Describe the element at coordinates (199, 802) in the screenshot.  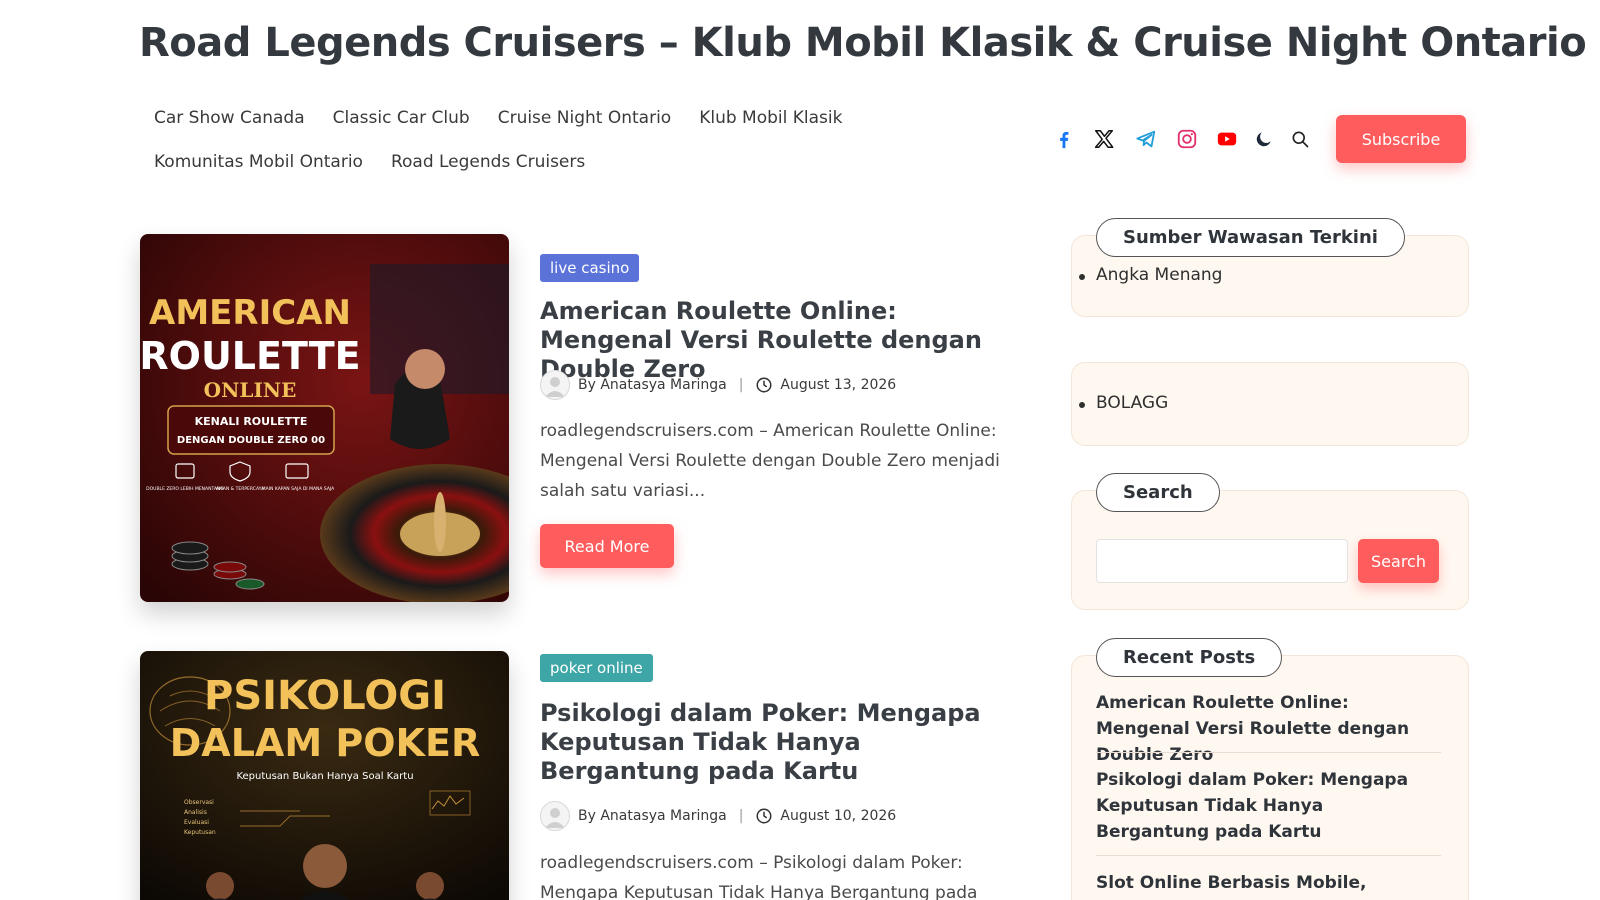
I see `image-label-observasi: Observasi` at that location.